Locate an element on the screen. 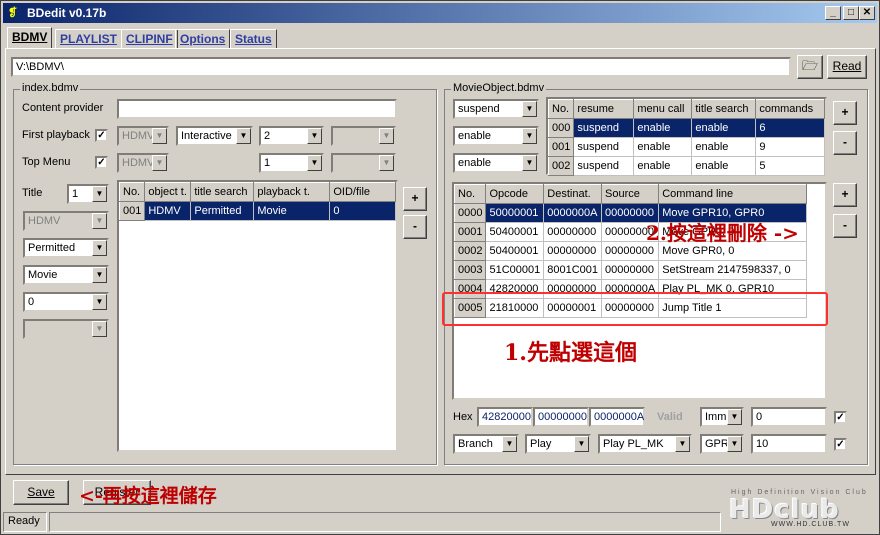  table-cell: SetStream 2147598337, 0 is located at coordinates (732, 270).